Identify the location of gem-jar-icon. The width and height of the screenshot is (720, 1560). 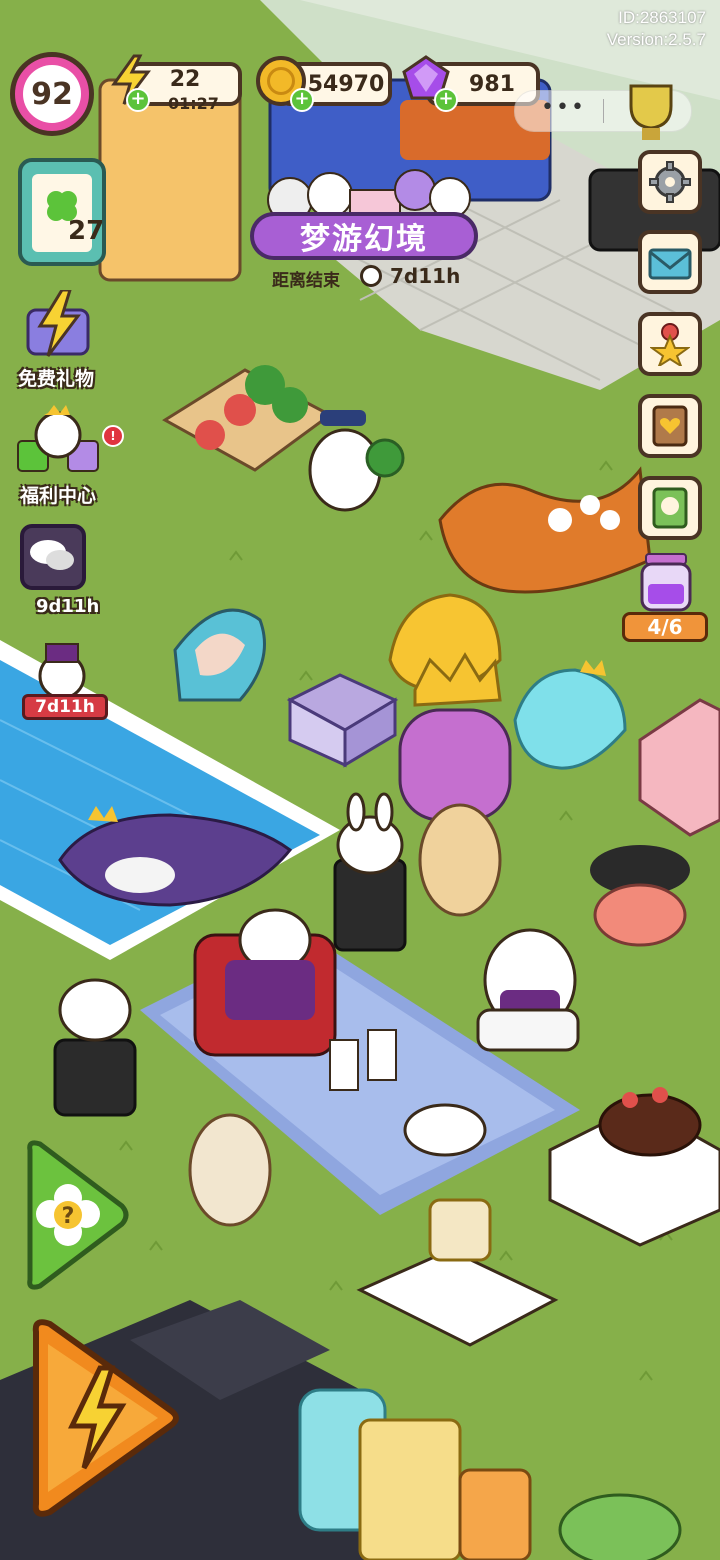
(666, 584).